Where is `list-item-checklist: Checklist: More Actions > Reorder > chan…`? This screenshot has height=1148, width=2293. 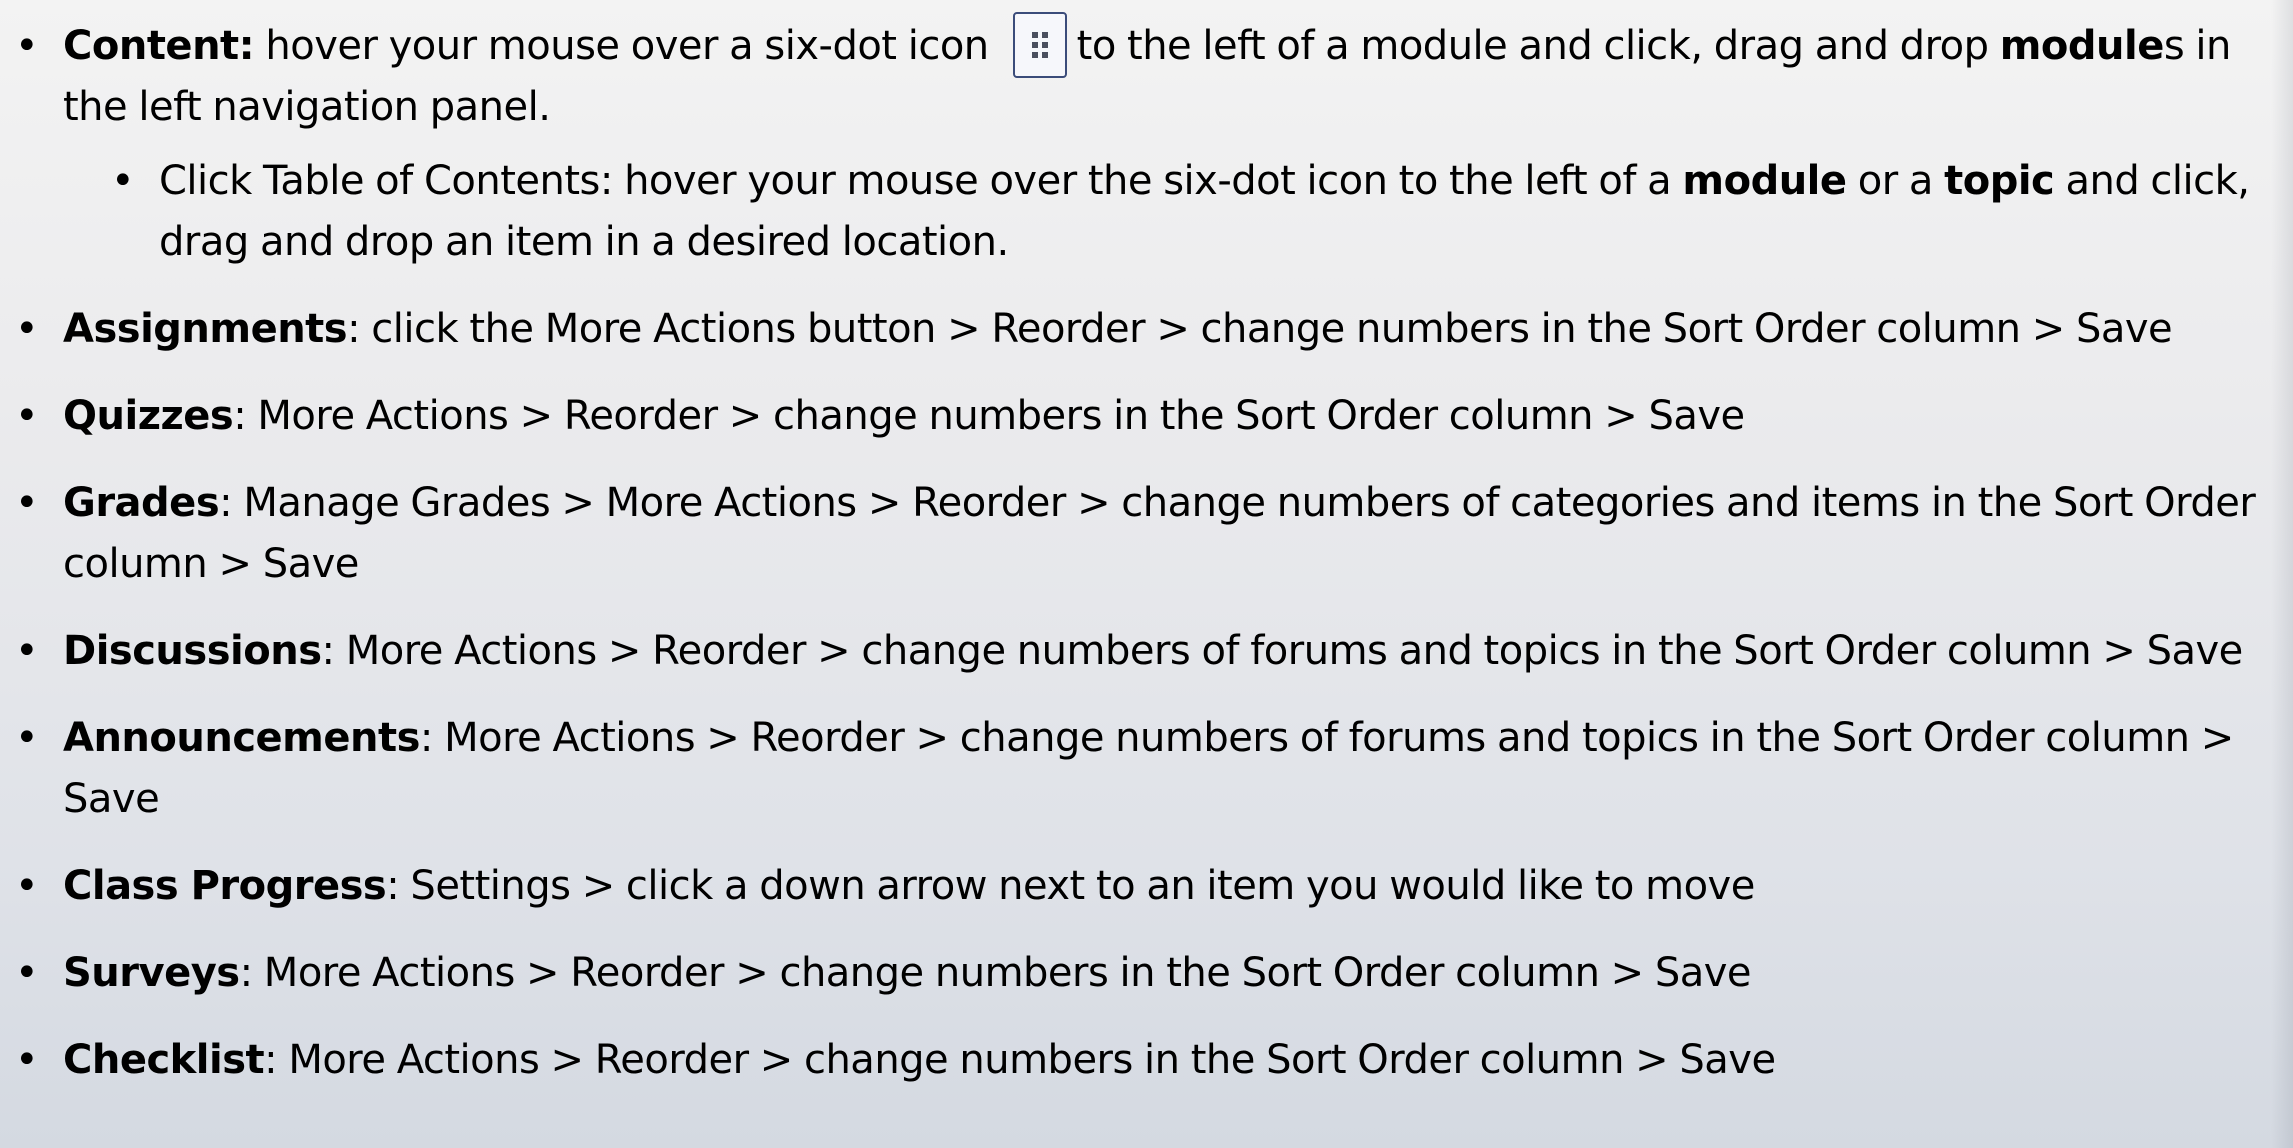
list-item-checklist: Checklist: More Actions > Reorder > chan… is located at coordinates (1135, 1060).